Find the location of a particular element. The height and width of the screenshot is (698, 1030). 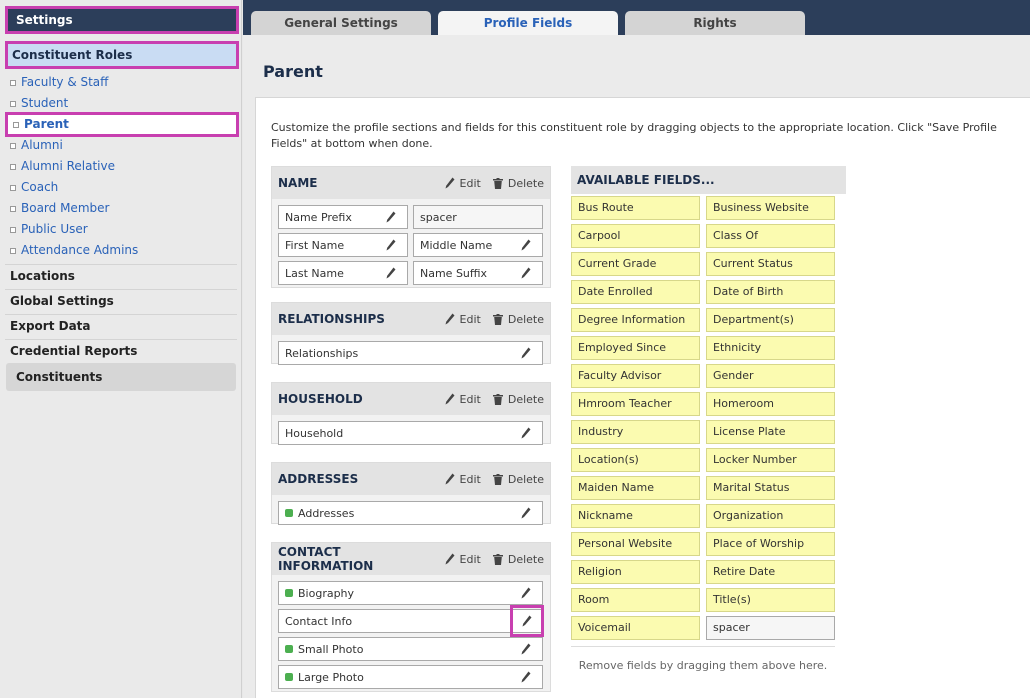

constituent-roles-header: Constituent Roles is located at coordinates (122, 55).